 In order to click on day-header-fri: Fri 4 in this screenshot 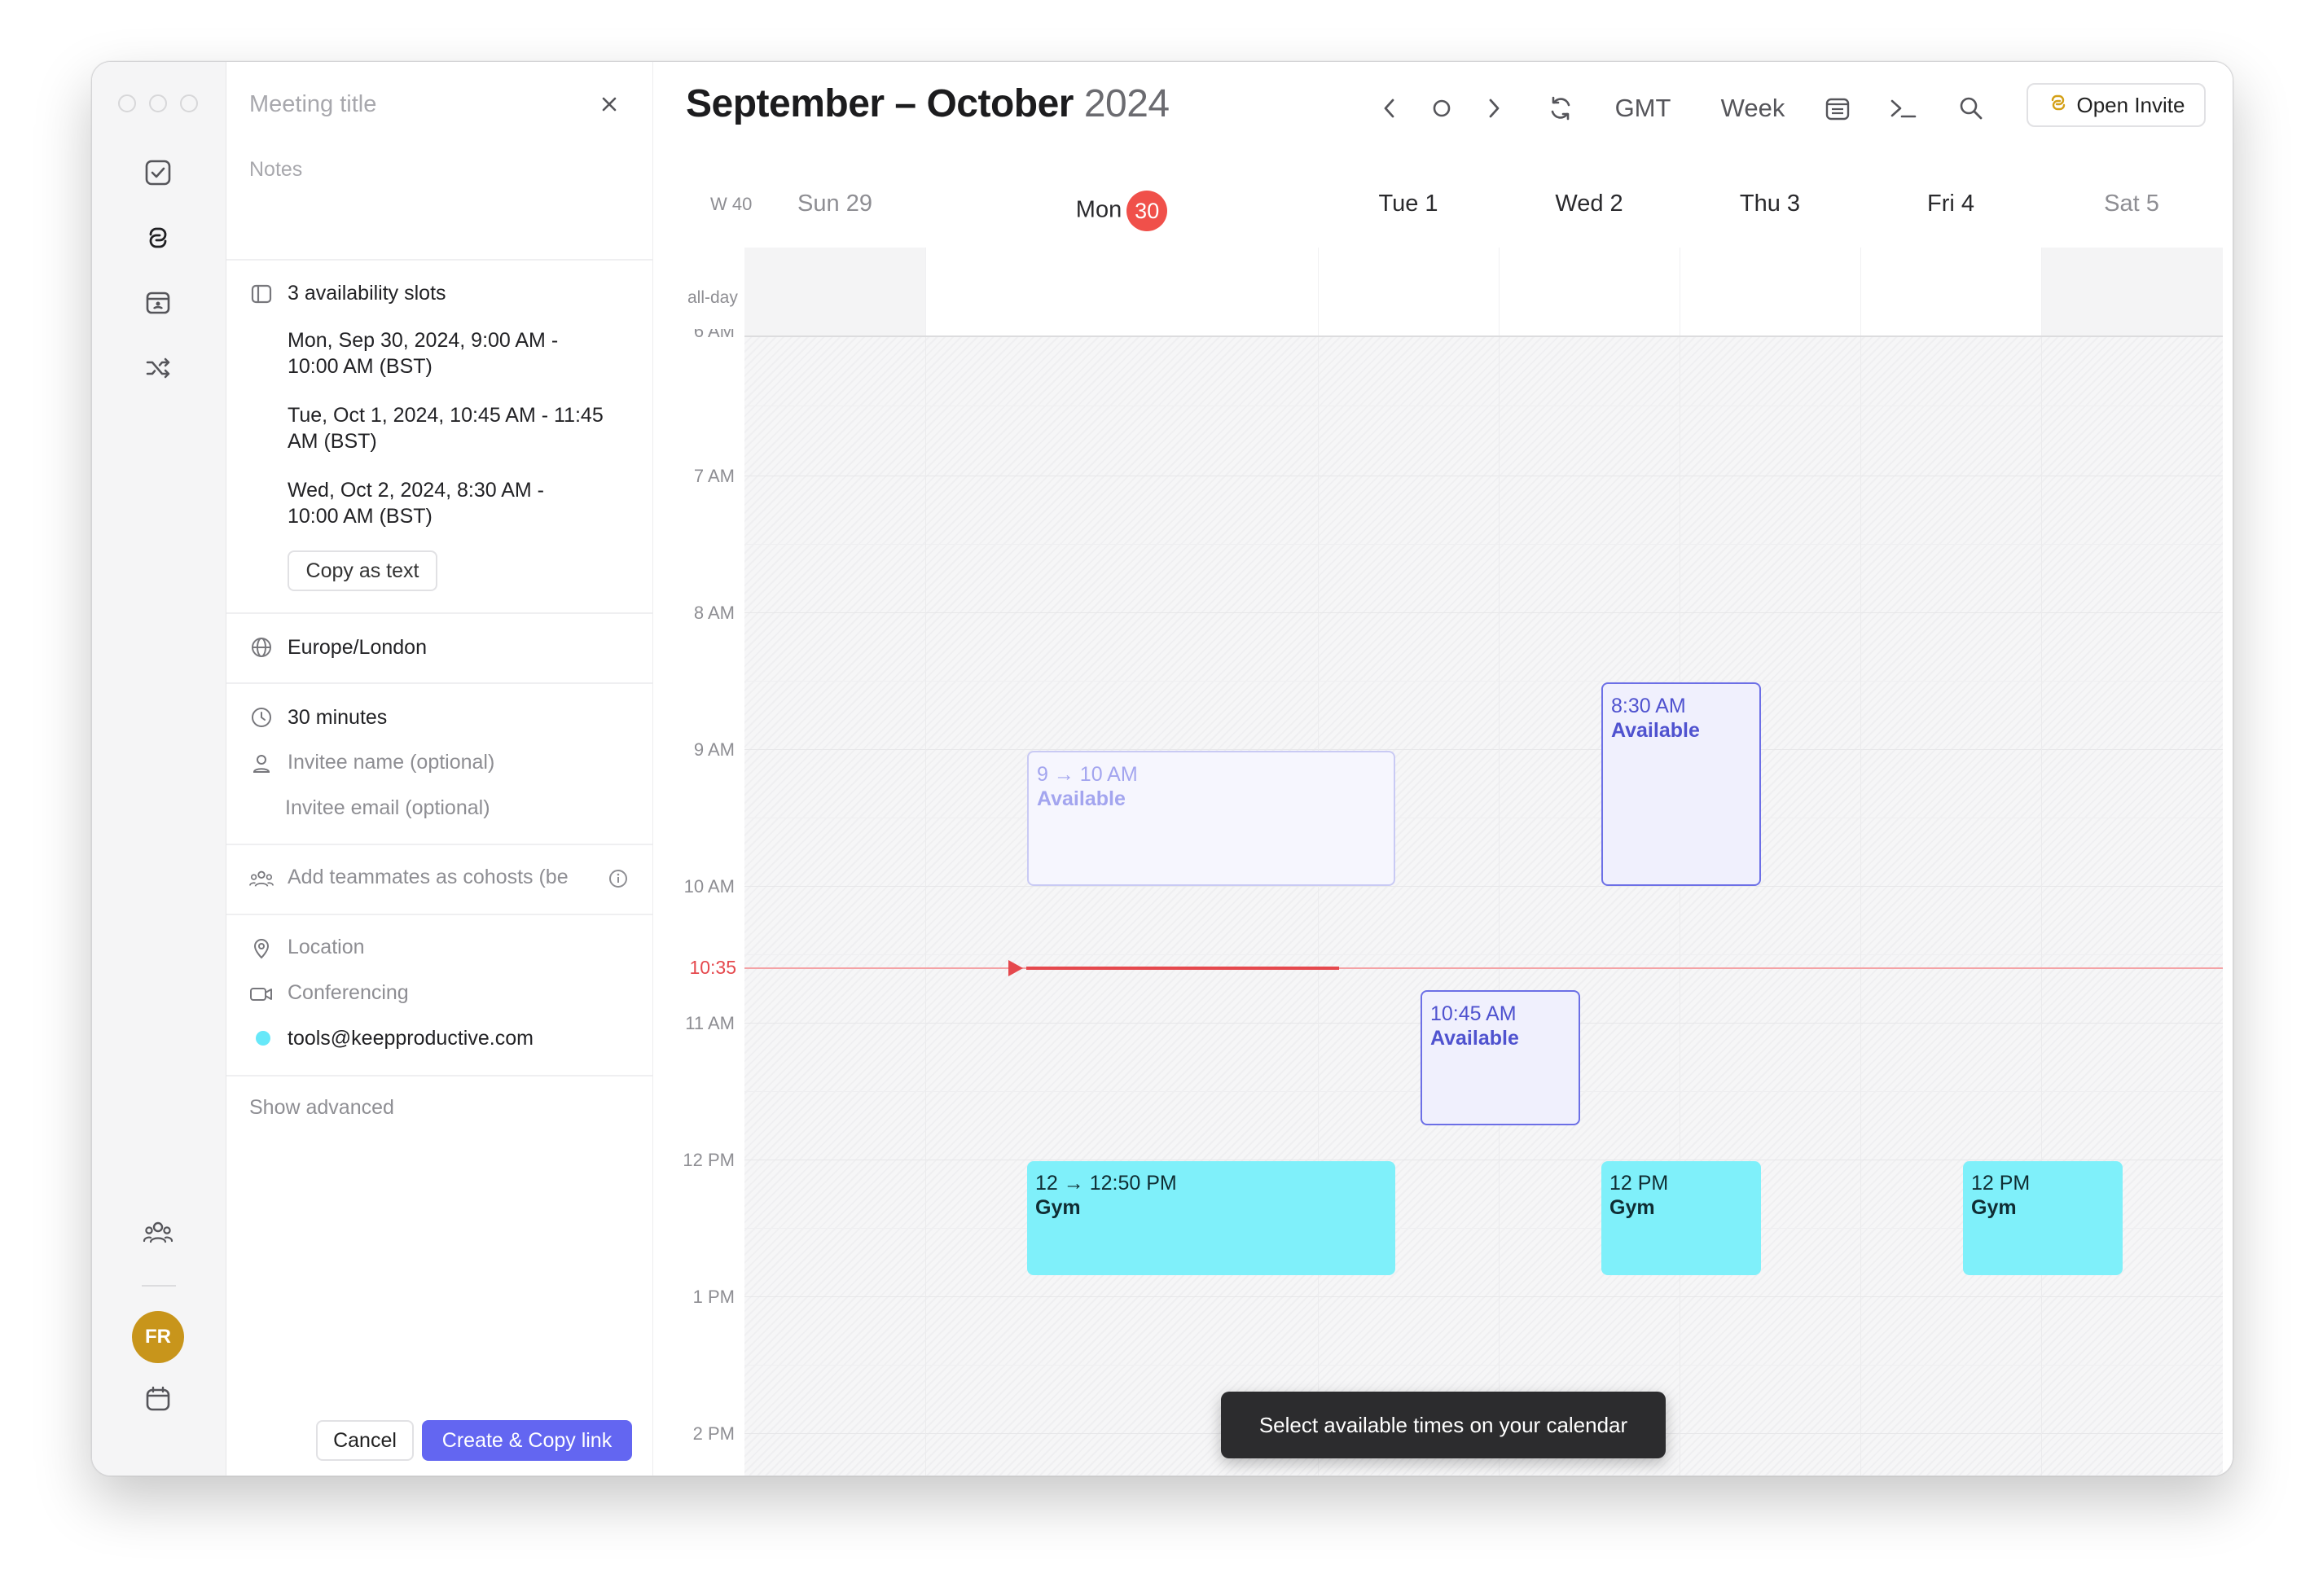, I will do `click(1950, 204)`.